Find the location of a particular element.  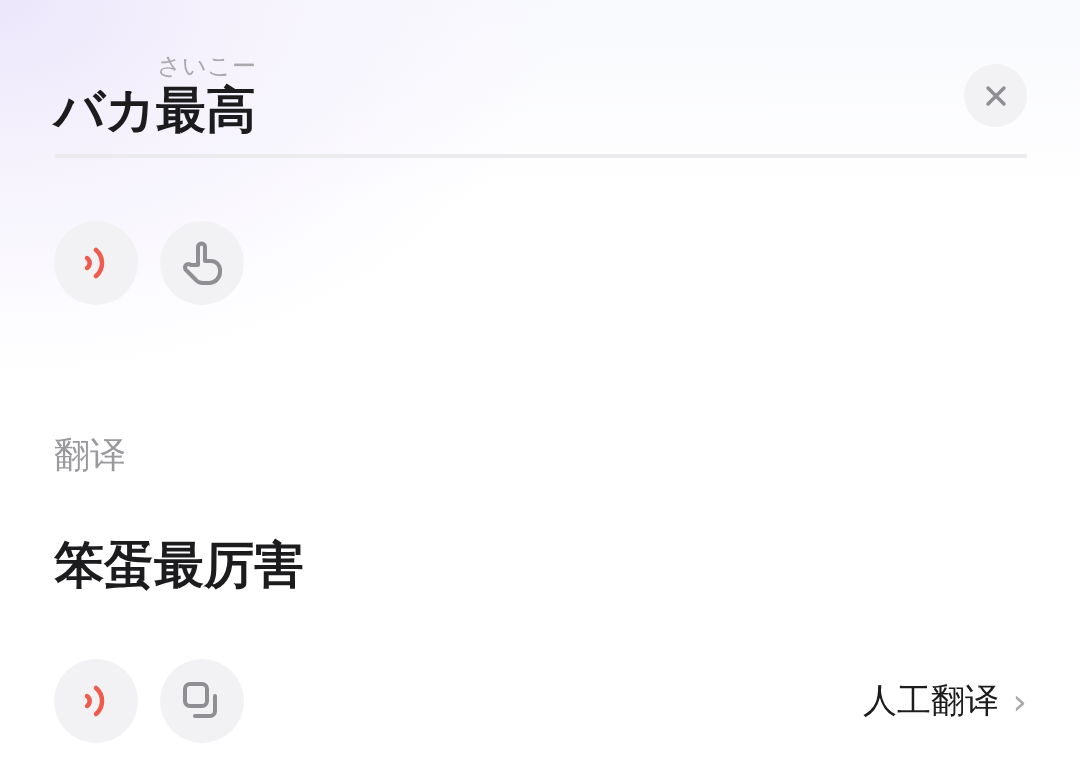

word-text: バカ is located at coordinates (105, 110).